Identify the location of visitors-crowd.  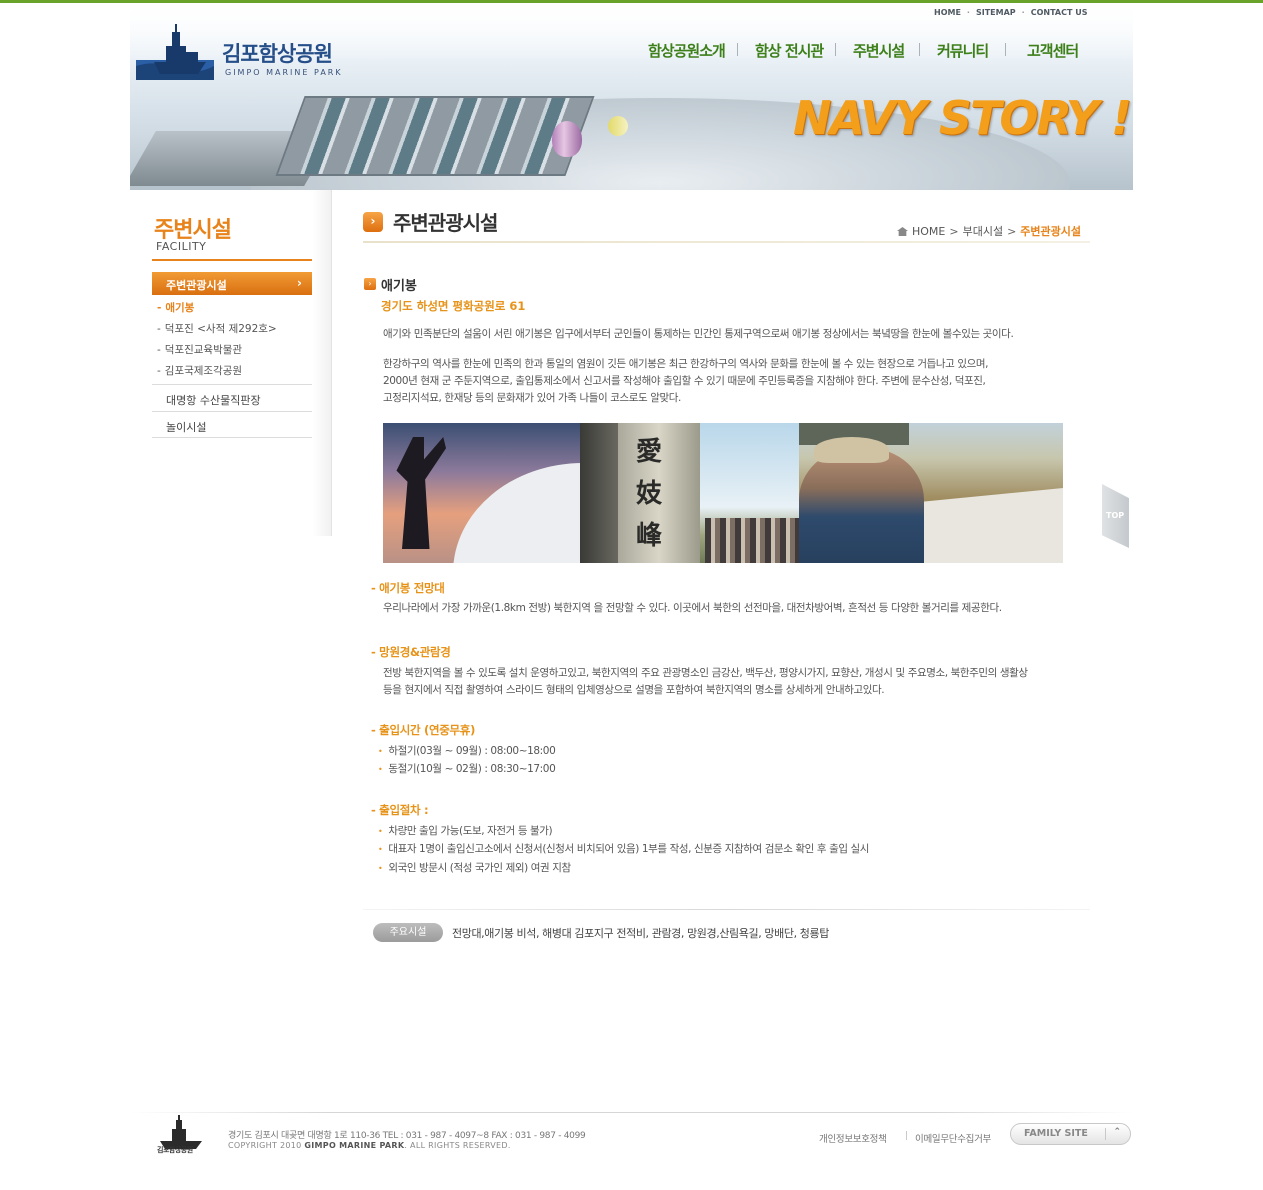
(752, 540).